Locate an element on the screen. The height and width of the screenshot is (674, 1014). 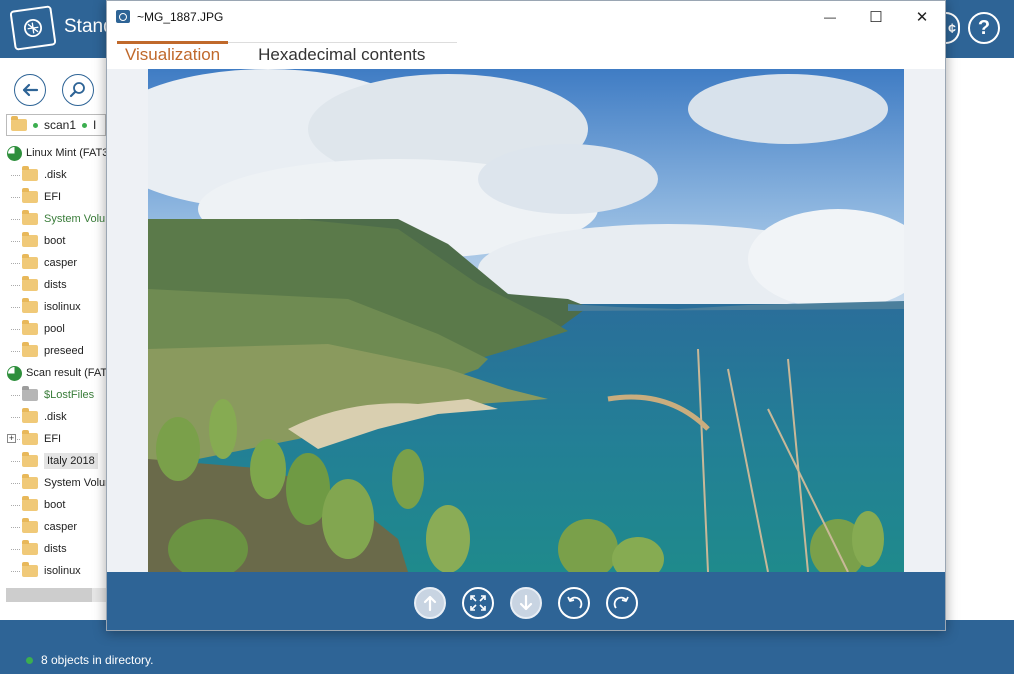
tree-root-item: Scan result (FAT is located at coordinates (53, 373).